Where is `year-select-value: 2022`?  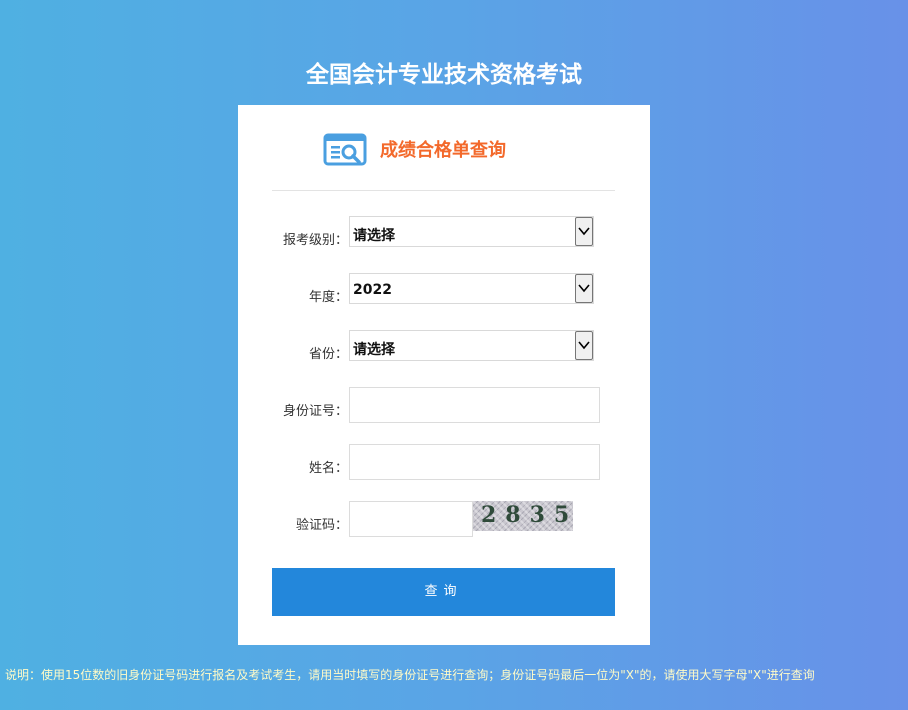 year-select-value: 2022 is located at coordinates (372, 290).